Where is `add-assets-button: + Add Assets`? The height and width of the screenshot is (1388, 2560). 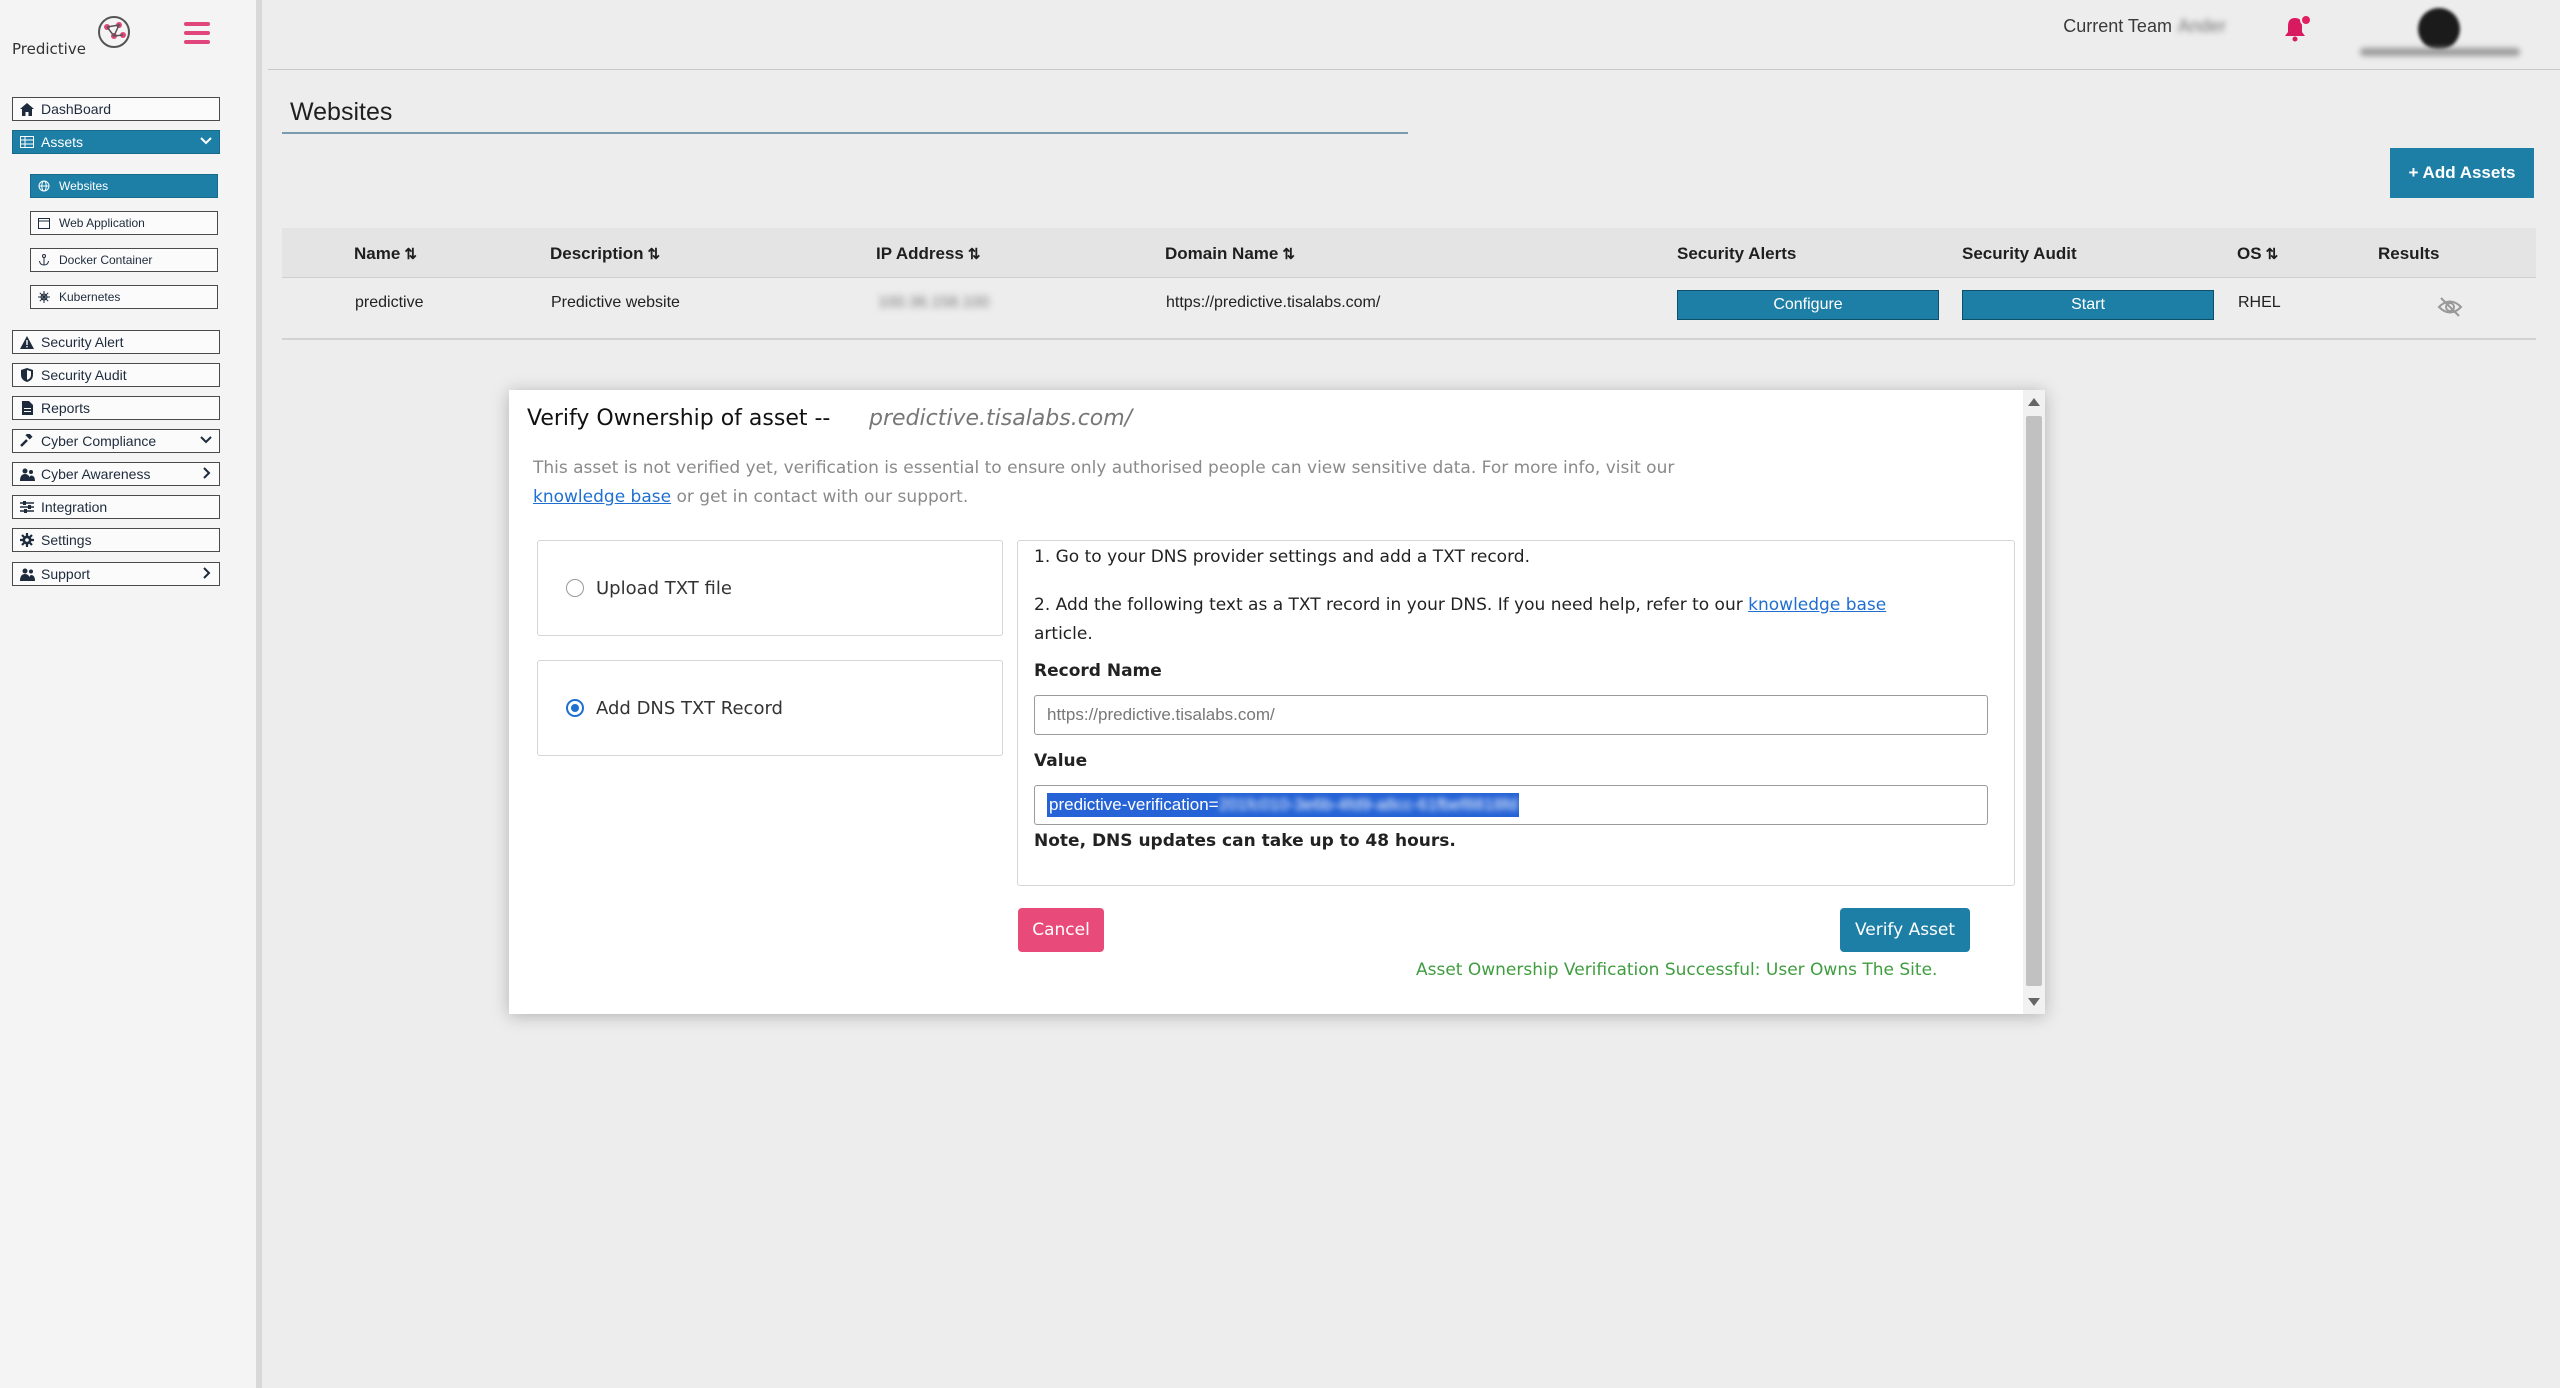 add-assets-button: + Add Assets is located at coordinates (2462, 173).